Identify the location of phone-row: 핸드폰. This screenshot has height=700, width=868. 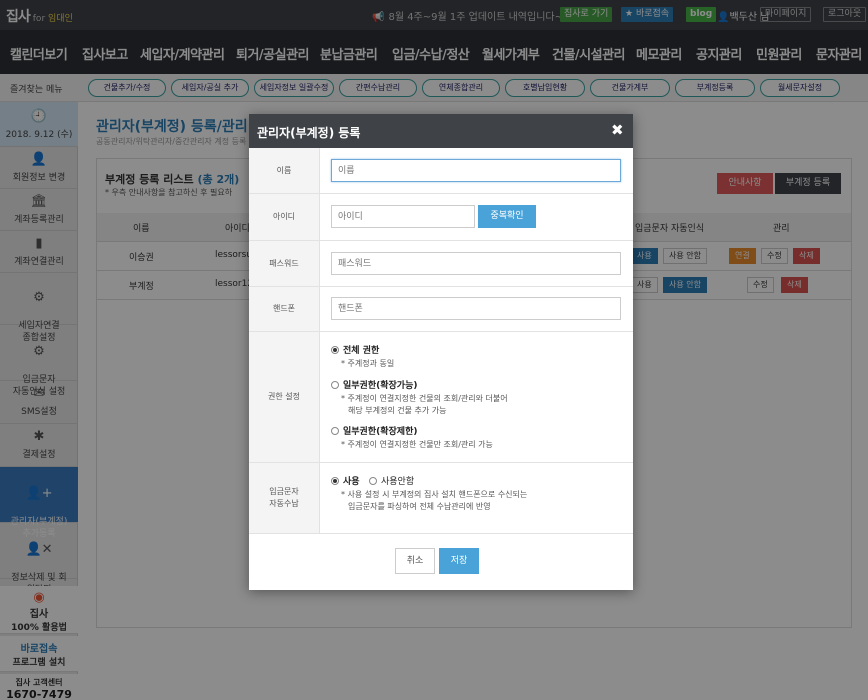
(441, 309).